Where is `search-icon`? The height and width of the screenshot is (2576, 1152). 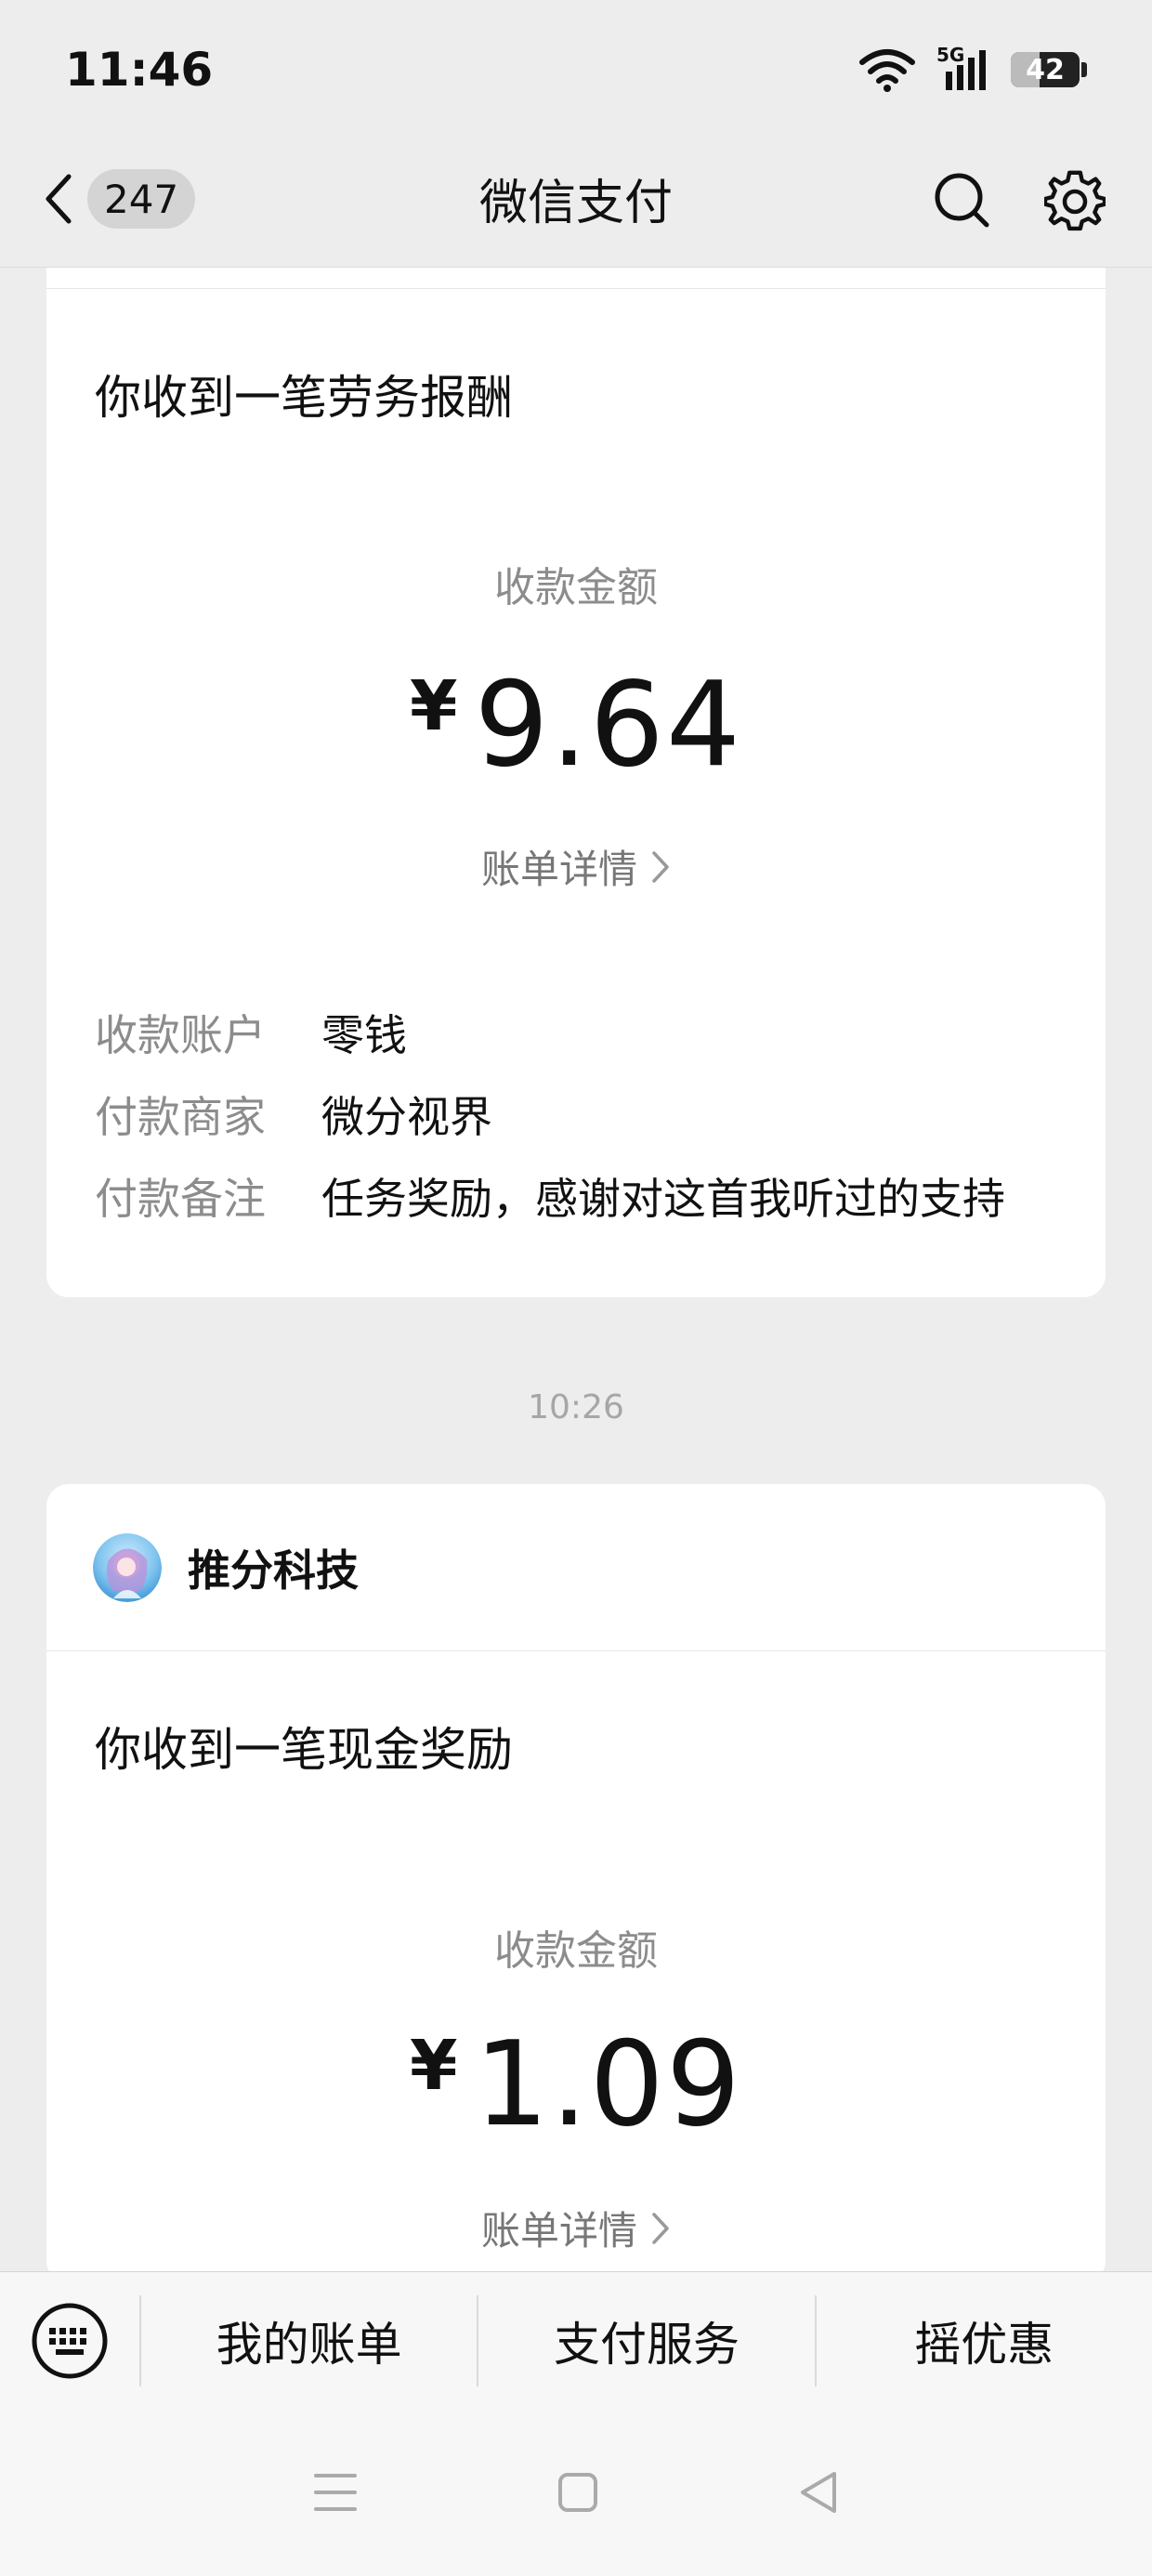
search-icon is located at coordinates (961, 199).